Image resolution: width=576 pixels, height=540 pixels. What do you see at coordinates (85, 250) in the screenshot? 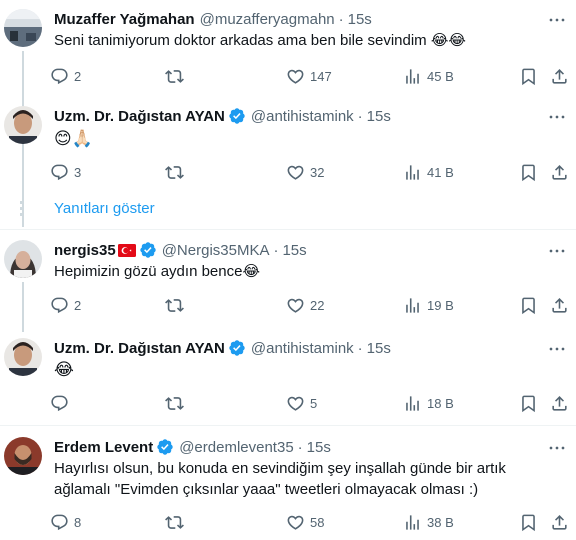
I see `display-name: nergis35` at bounding box center [85, 250].